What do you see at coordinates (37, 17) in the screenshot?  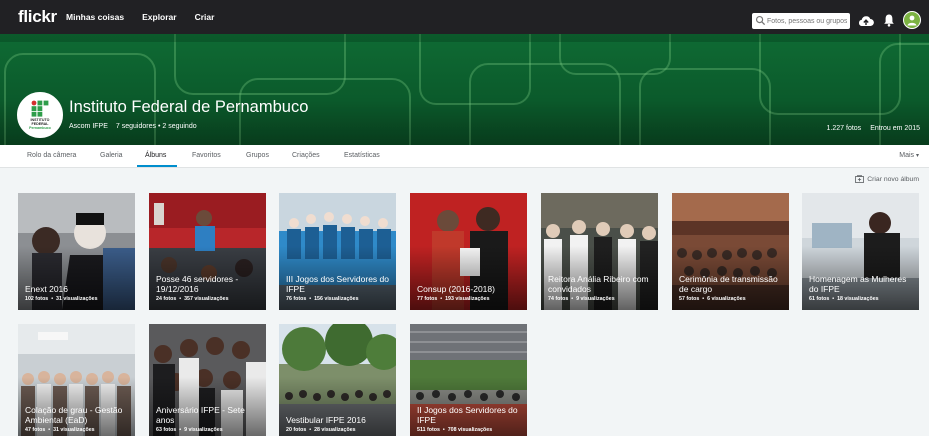 I see `flickr-logo: flickr` at bounding box center [37, 17].